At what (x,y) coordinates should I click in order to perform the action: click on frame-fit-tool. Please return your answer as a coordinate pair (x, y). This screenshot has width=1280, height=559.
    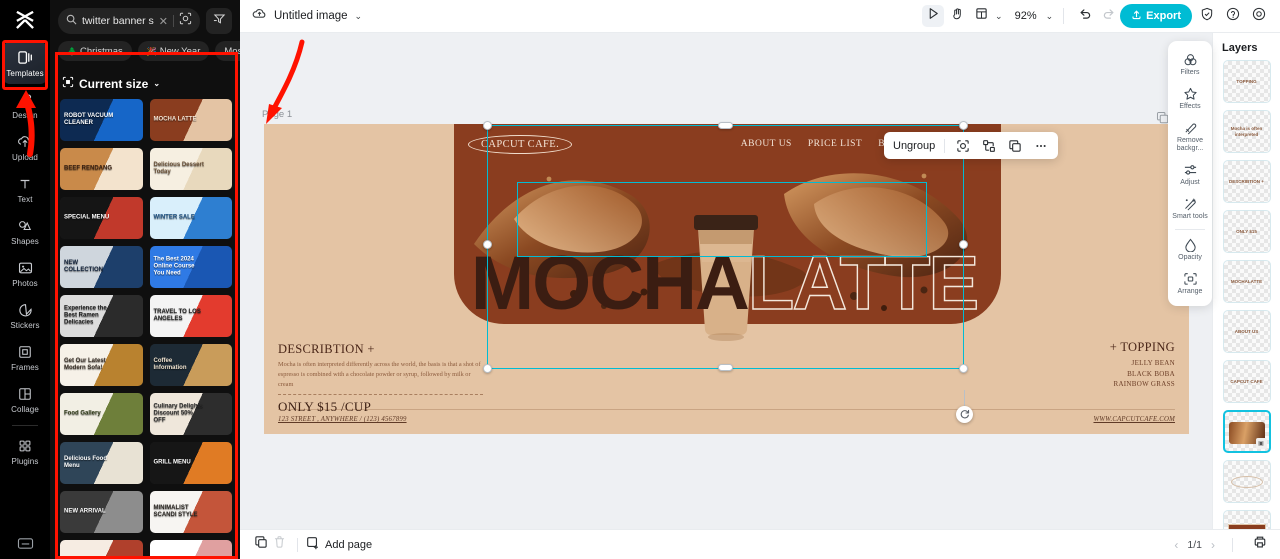
    Looking at the image, I should click on (981, 16).